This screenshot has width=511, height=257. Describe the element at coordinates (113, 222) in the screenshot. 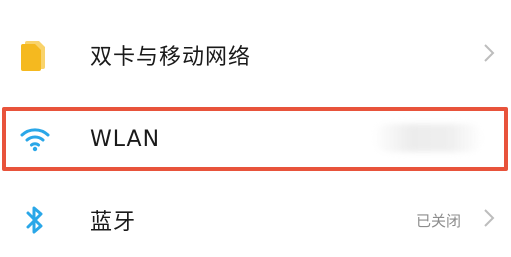

I see `settings-item-label: 蓝牙` at that location.